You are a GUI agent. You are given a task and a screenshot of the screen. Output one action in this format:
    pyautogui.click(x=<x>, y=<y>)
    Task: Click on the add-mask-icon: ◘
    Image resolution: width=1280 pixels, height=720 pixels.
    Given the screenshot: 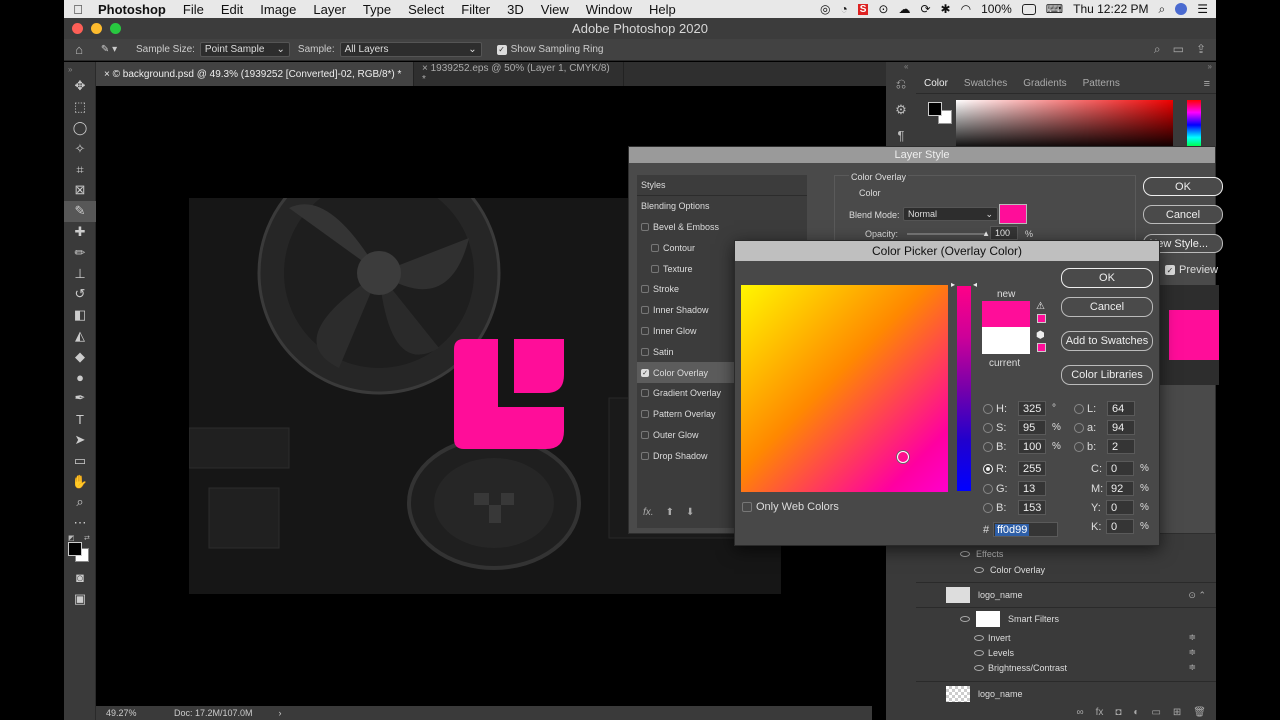 What is the action you would take?
    pyautogui.click(x=1118, y=712)
    